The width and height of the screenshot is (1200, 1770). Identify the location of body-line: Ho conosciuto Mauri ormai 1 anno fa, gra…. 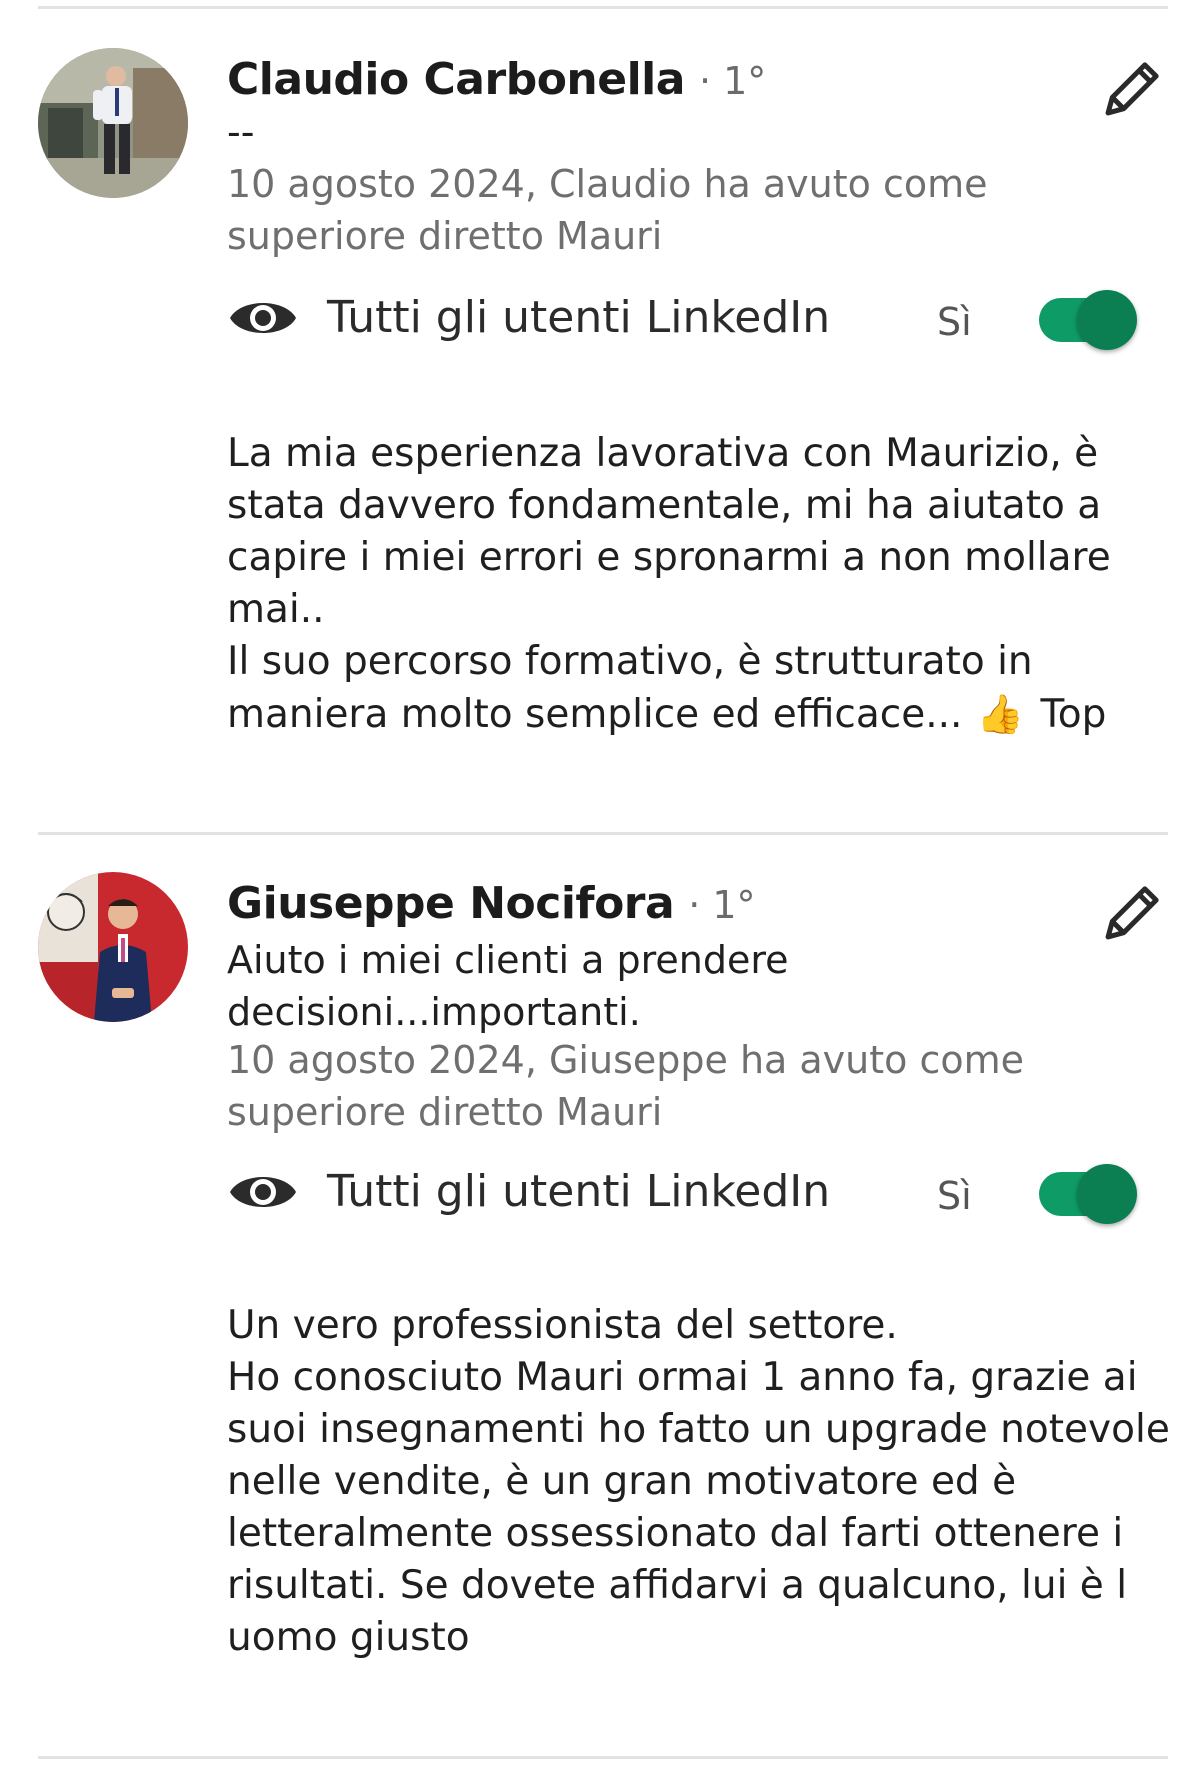
(682, 1377).